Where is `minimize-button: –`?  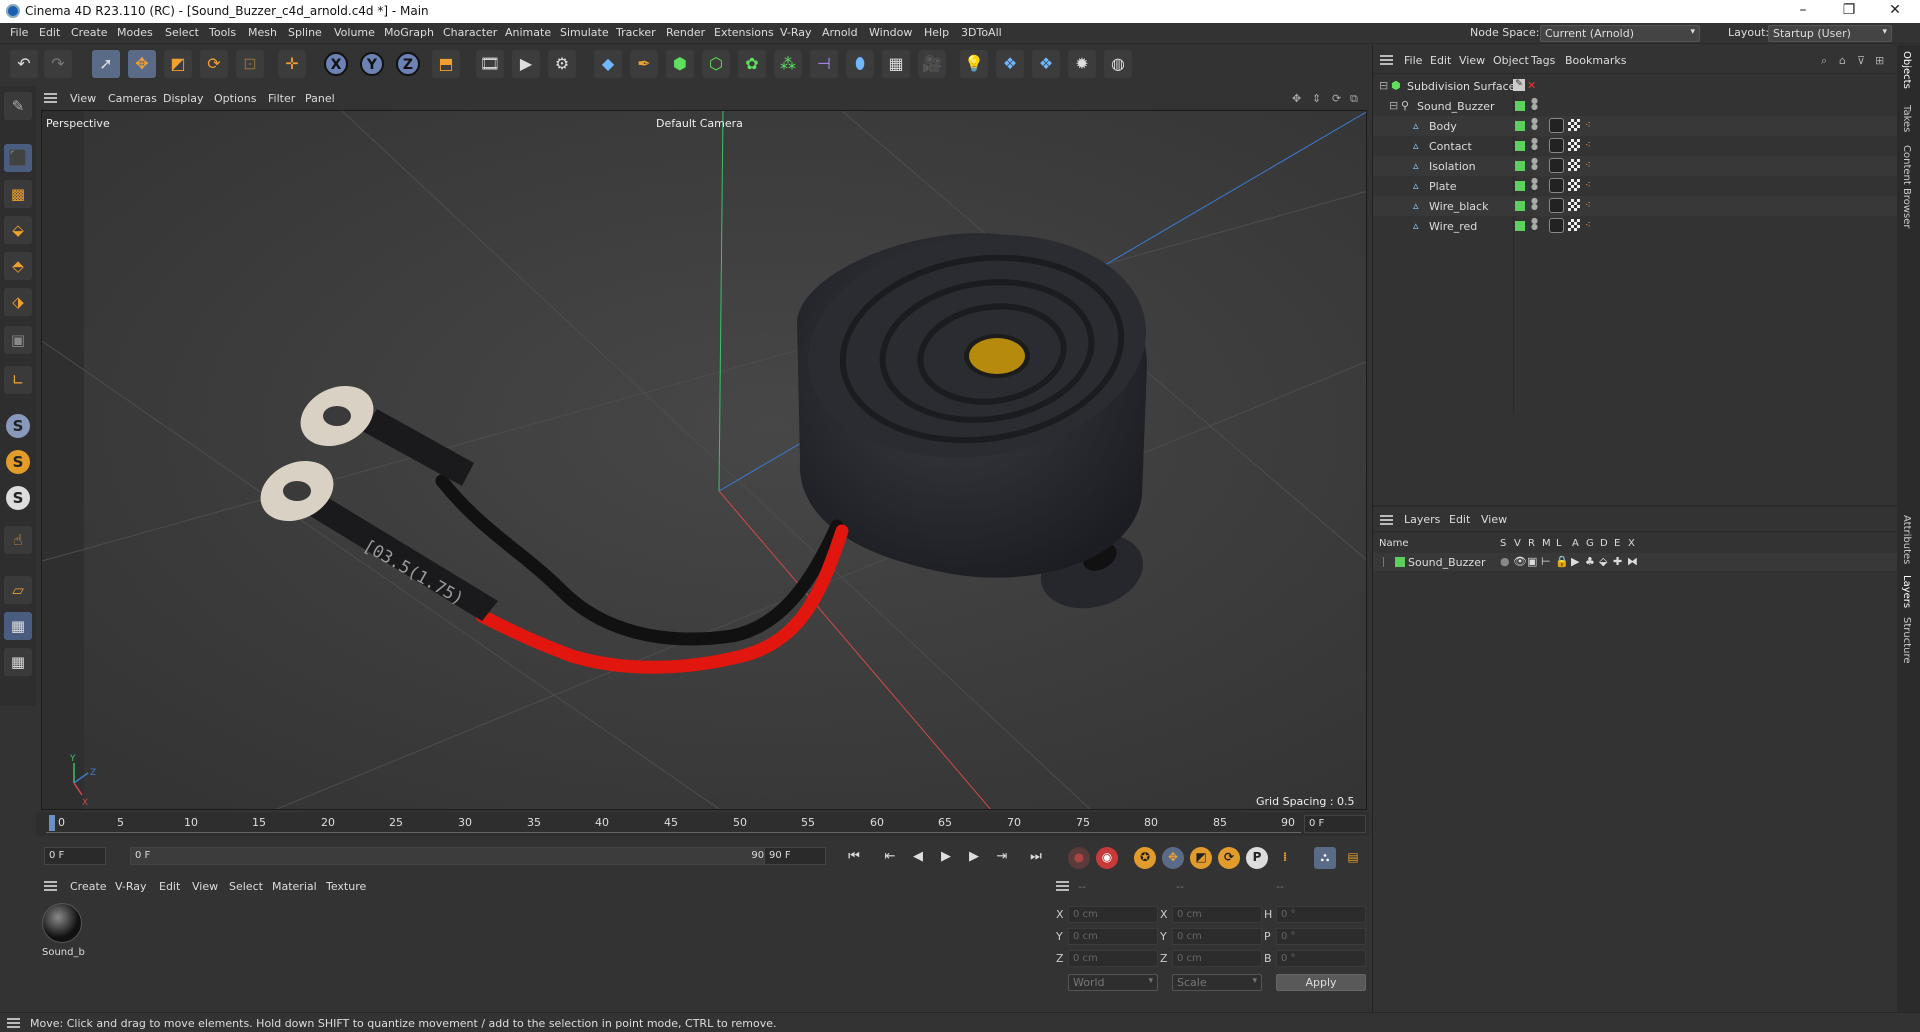
minimize-button: – is located at coordinates (1803, 11).